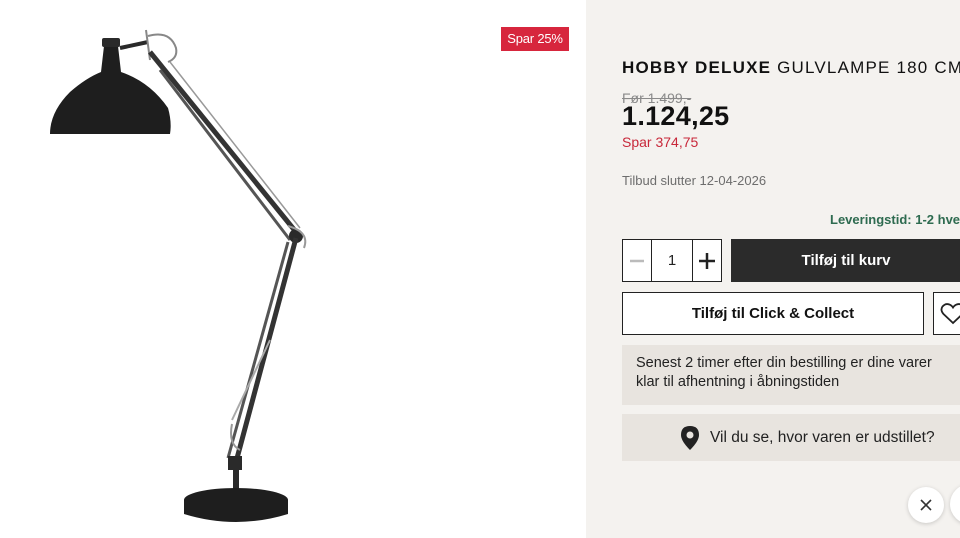 This screenshot has width=960, height=538. What do you see at coordinates (895, 219) in the screenshot?
I see `delivery-time: Leveringstid: 1-2 hverdage` at bounding box center [895, 219].